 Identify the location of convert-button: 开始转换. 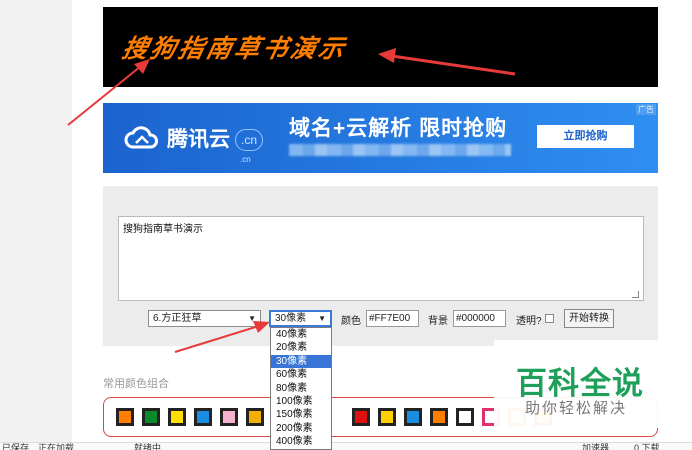
(589, 318).